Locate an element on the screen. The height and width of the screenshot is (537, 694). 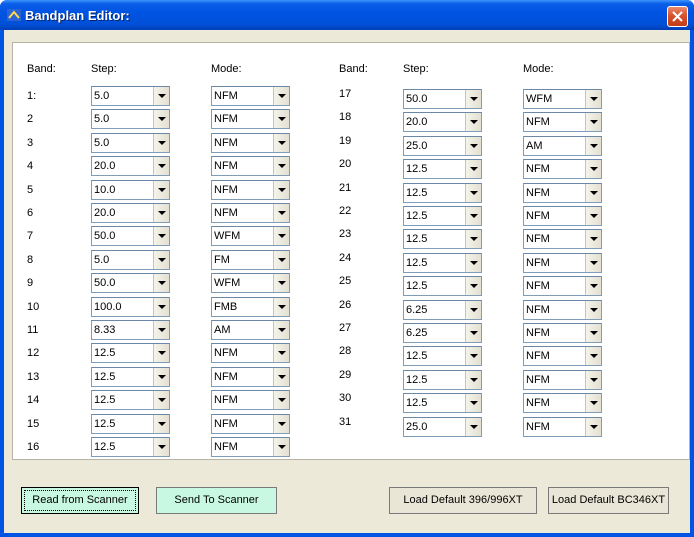
step-combo: 10.0 is located at coordinates (130, 189).